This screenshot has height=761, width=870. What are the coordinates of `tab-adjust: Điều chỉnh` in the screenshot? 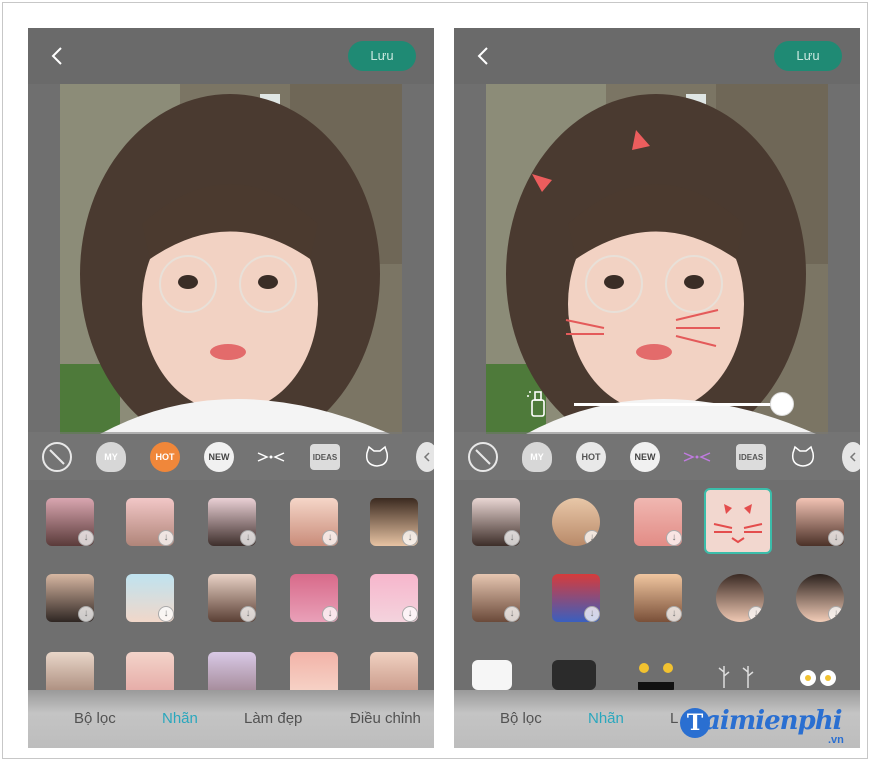 It's located at (385, 718).